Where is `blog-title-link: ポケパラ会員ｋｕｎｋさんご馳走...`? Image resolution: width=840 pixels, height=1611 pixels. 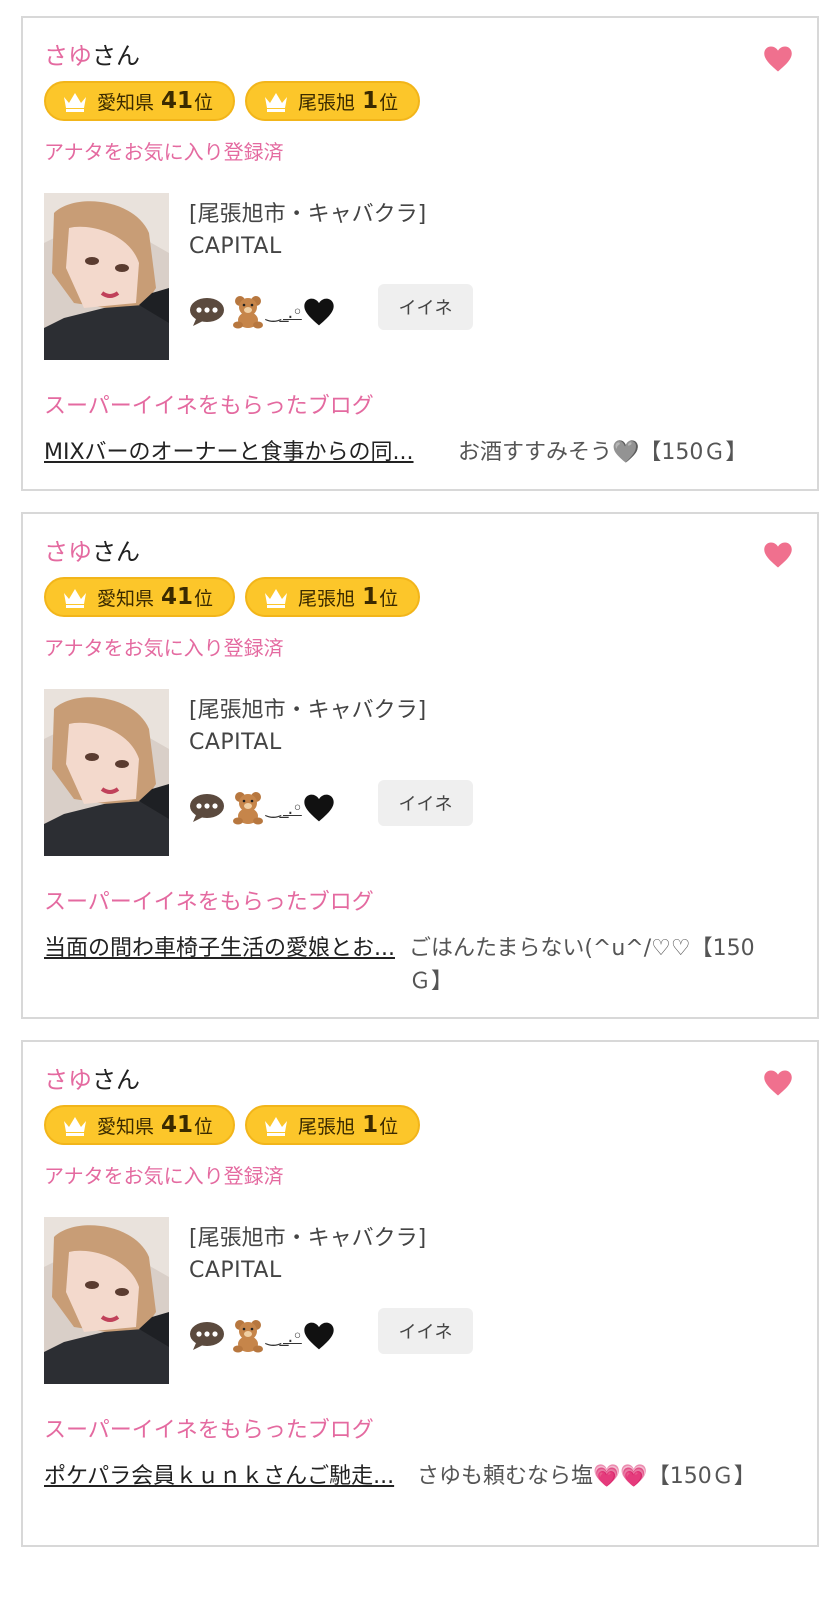
blog-title-link: ポケパラ会員ｋｕｎｋさんご馳走... is located at coordinates (221, 1476).